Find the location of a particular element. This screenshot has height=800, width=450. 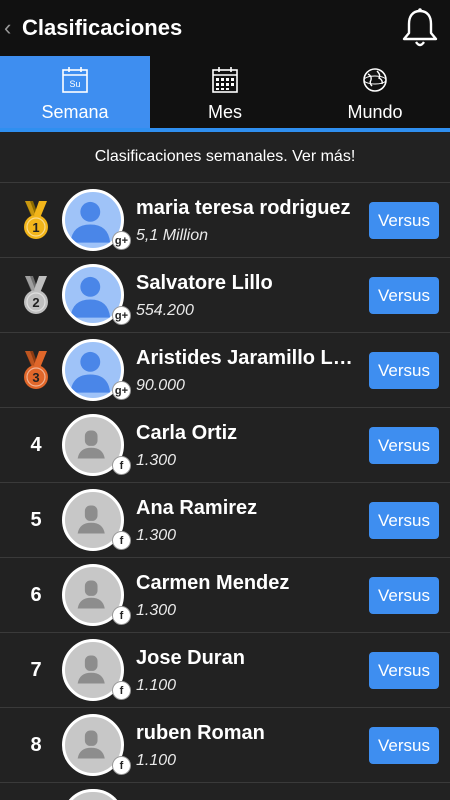

ranking-row is located at coordinates (225, 791).